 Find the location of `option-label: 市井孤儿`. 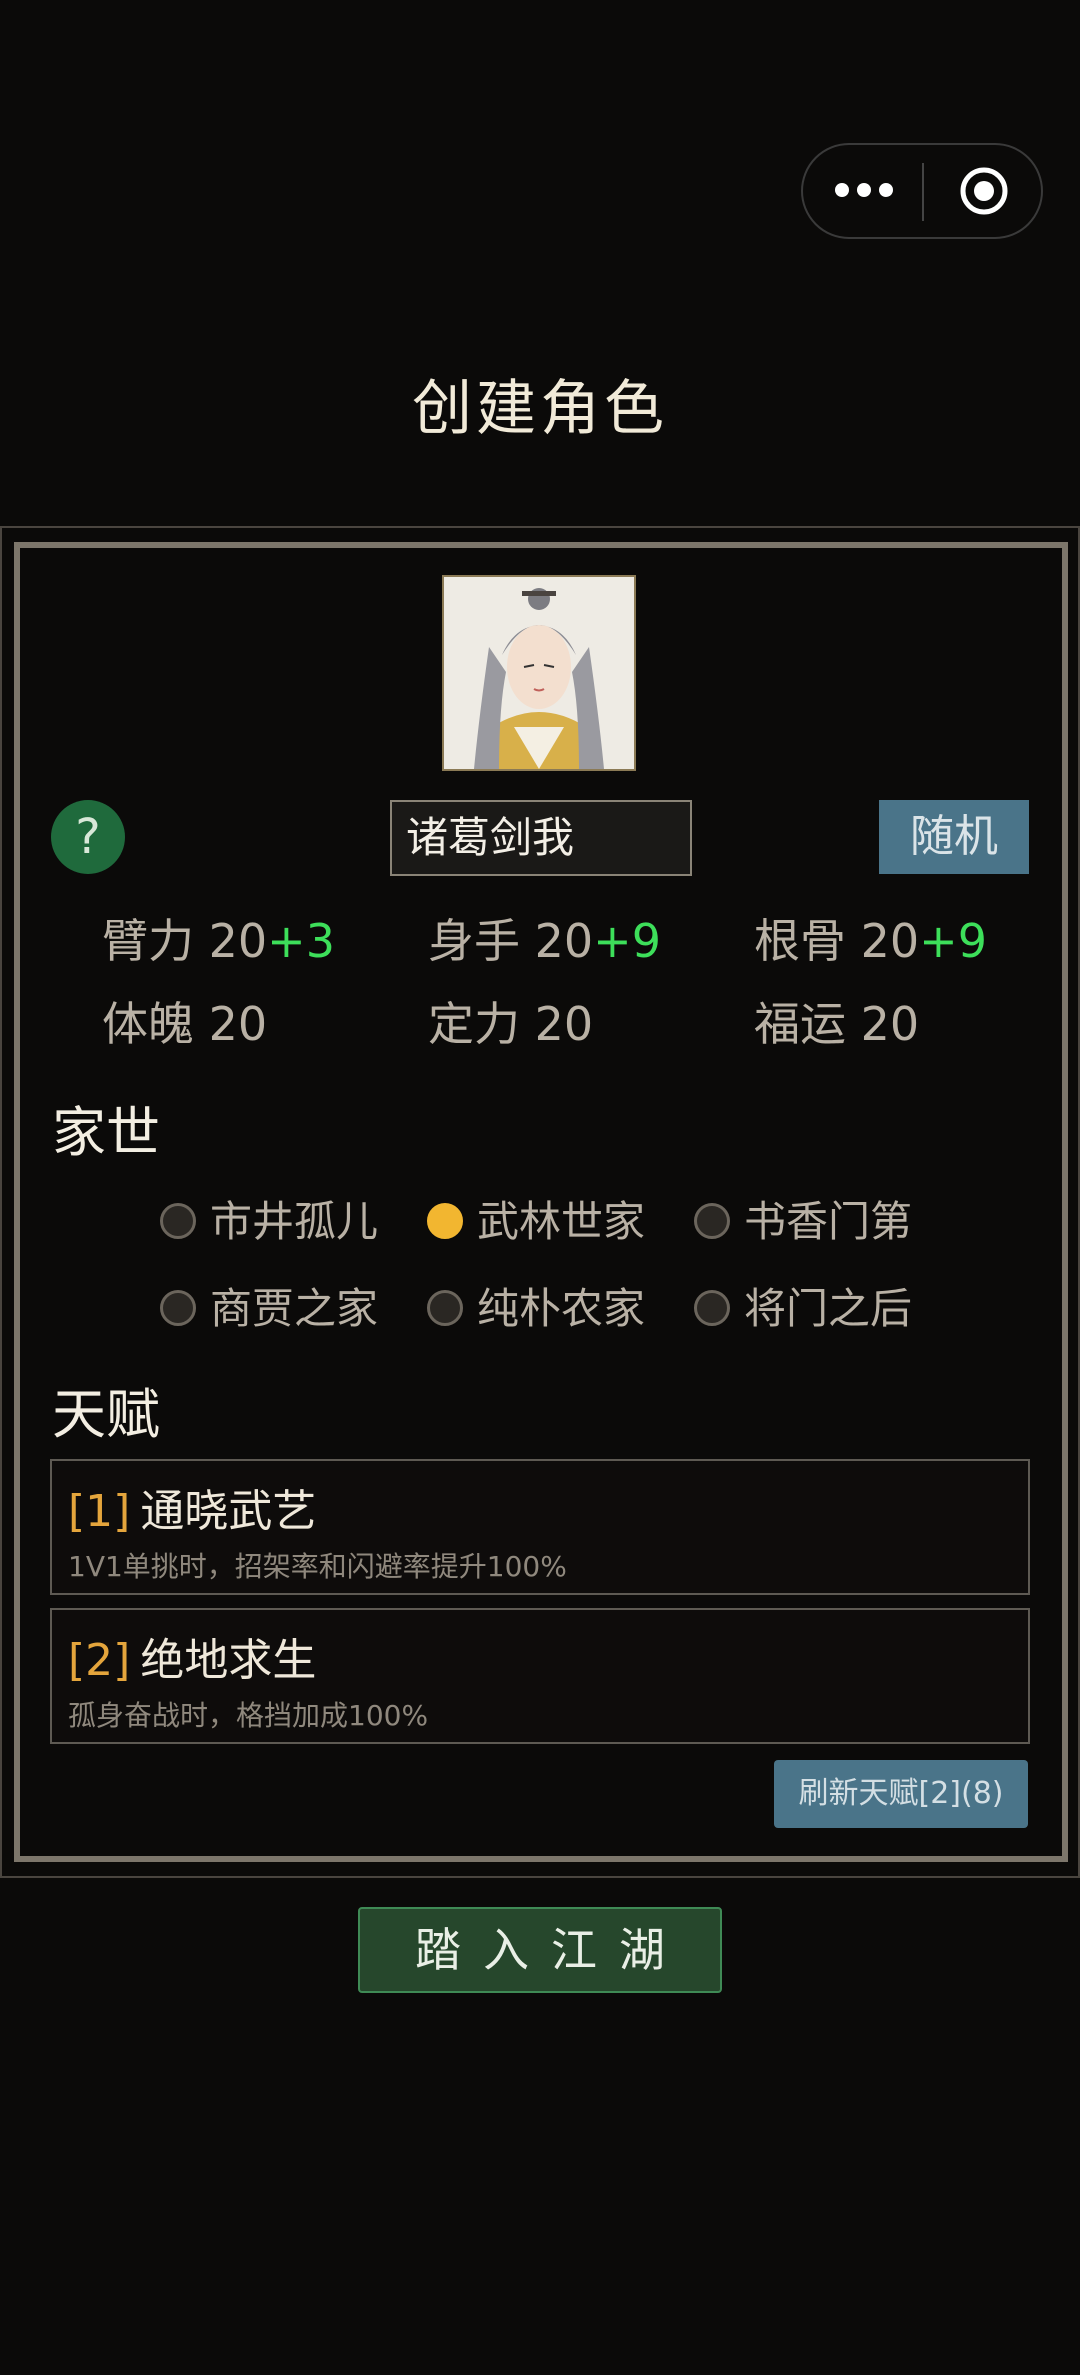

option-label: 市井孤儿 is located at coordinates (294, 1221).